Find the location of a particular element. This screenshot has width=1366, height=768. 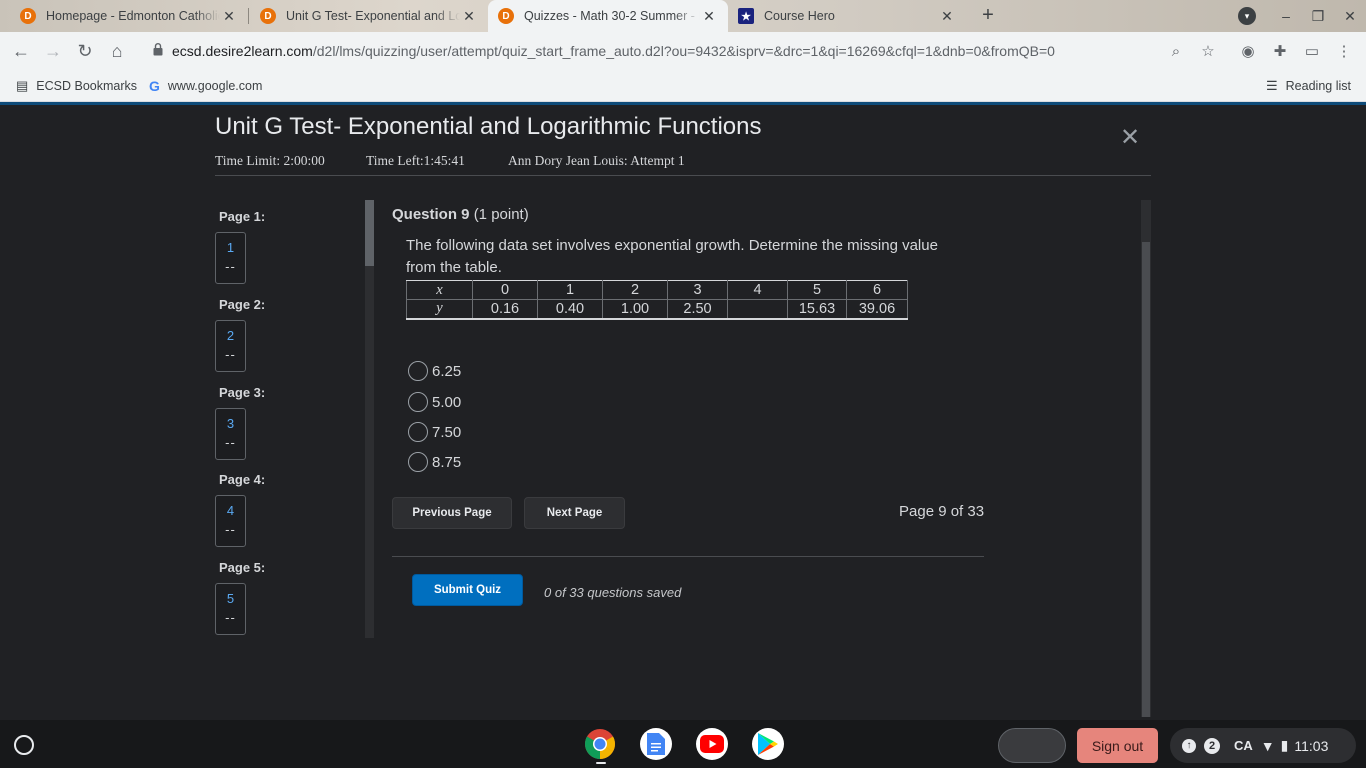

back-icon: ← is located at coordinates (21, 51).